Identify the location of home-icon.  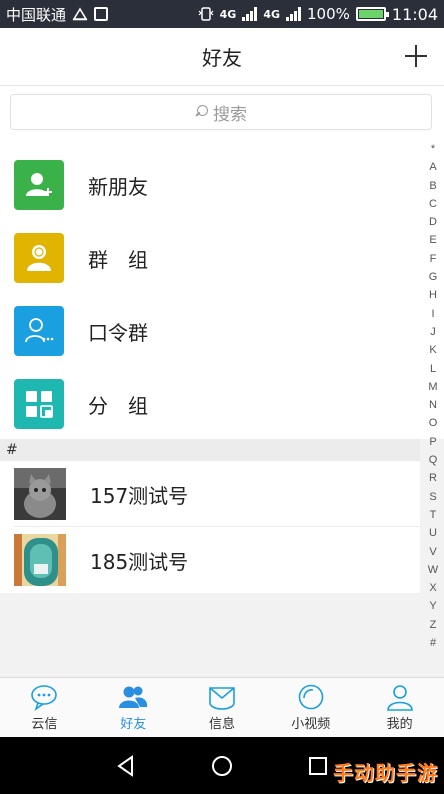
(222, 766).